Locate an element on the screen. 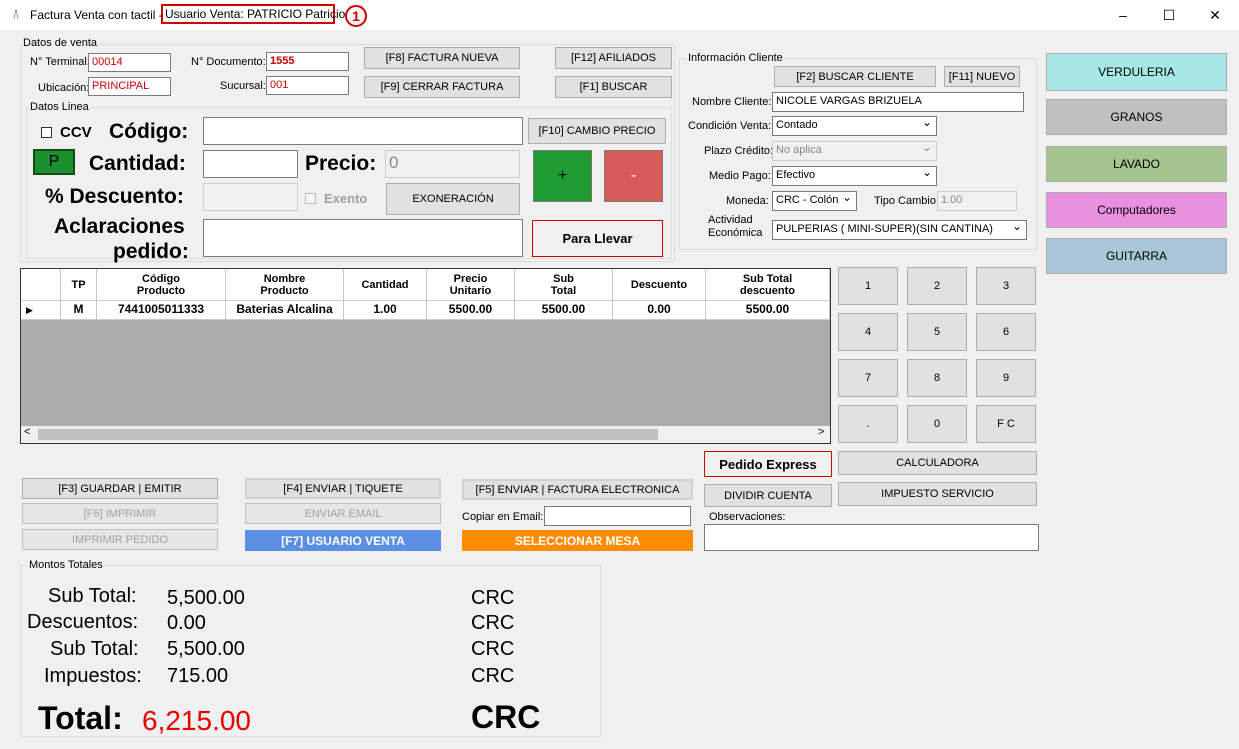 The image size is (1239, 749). pedido-express-button: Pedido Express is located at coordinates (768, 464).